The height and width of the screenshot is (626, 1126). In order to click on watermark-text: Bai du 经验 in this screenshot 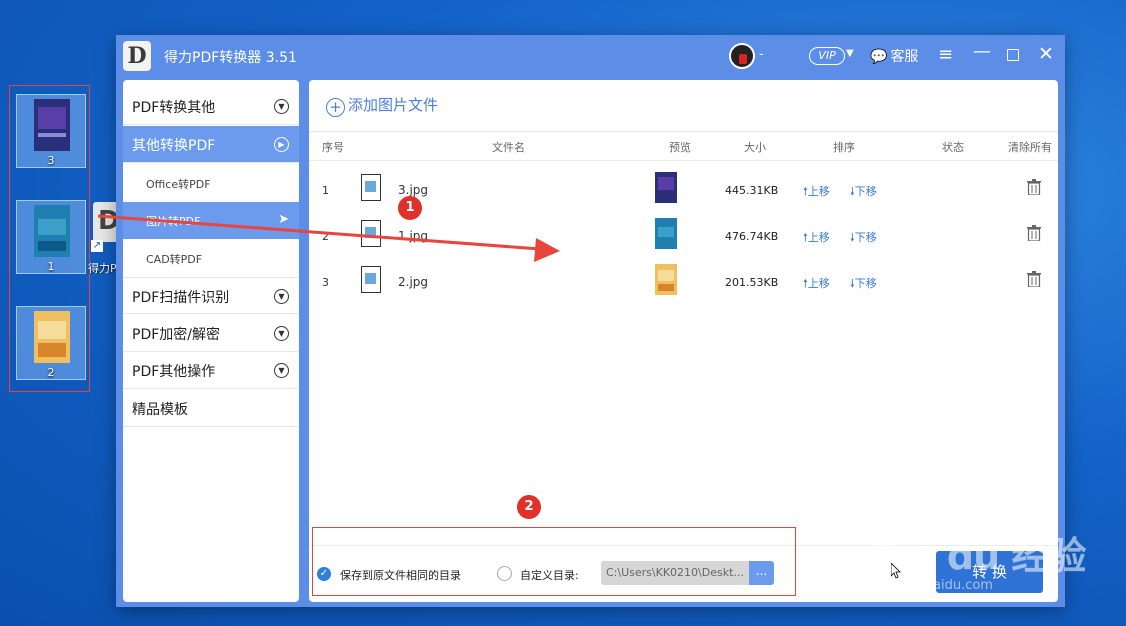, I will do `click(978, 556)`.